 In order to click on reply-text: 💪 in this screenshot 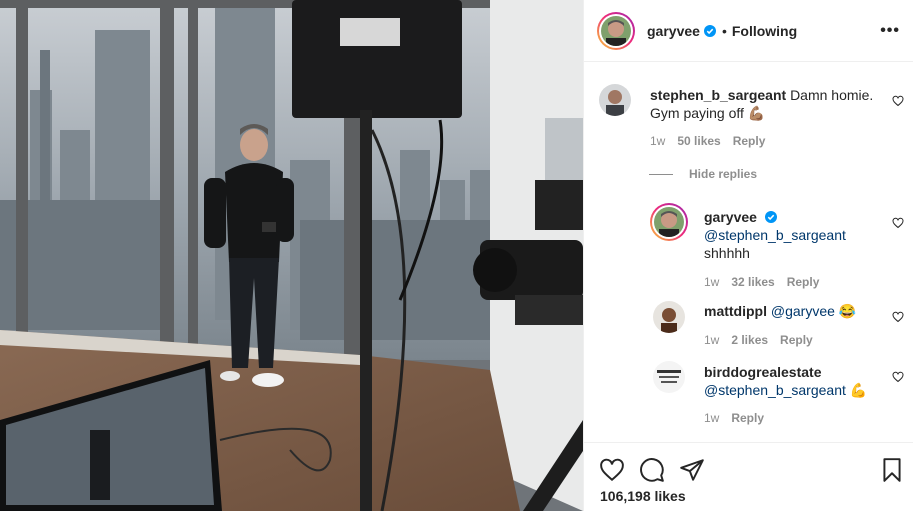, I will do `click(858, 390)`.